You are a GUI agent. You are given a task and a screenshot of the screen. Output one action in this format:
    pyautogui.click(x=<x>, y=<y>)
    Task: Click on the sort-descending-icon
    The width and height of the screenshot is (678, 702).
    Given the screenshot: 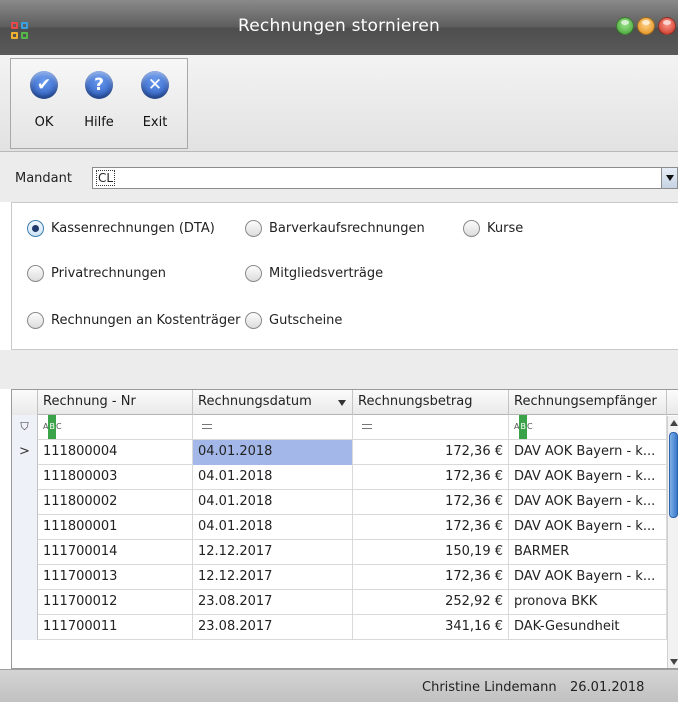 What is the action you would take?
    pyautogui.click(x=342, y=403)
    